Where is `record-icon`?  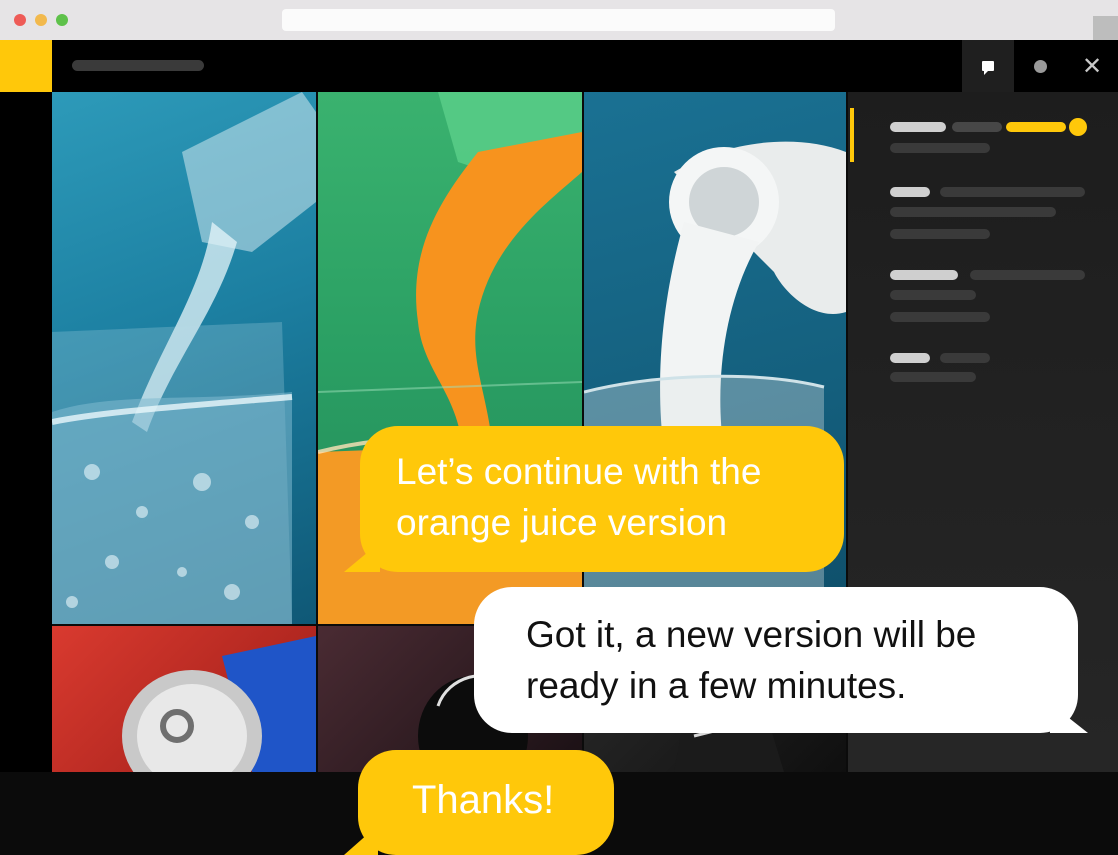 record-icon is located at coordinates (1040, 66).